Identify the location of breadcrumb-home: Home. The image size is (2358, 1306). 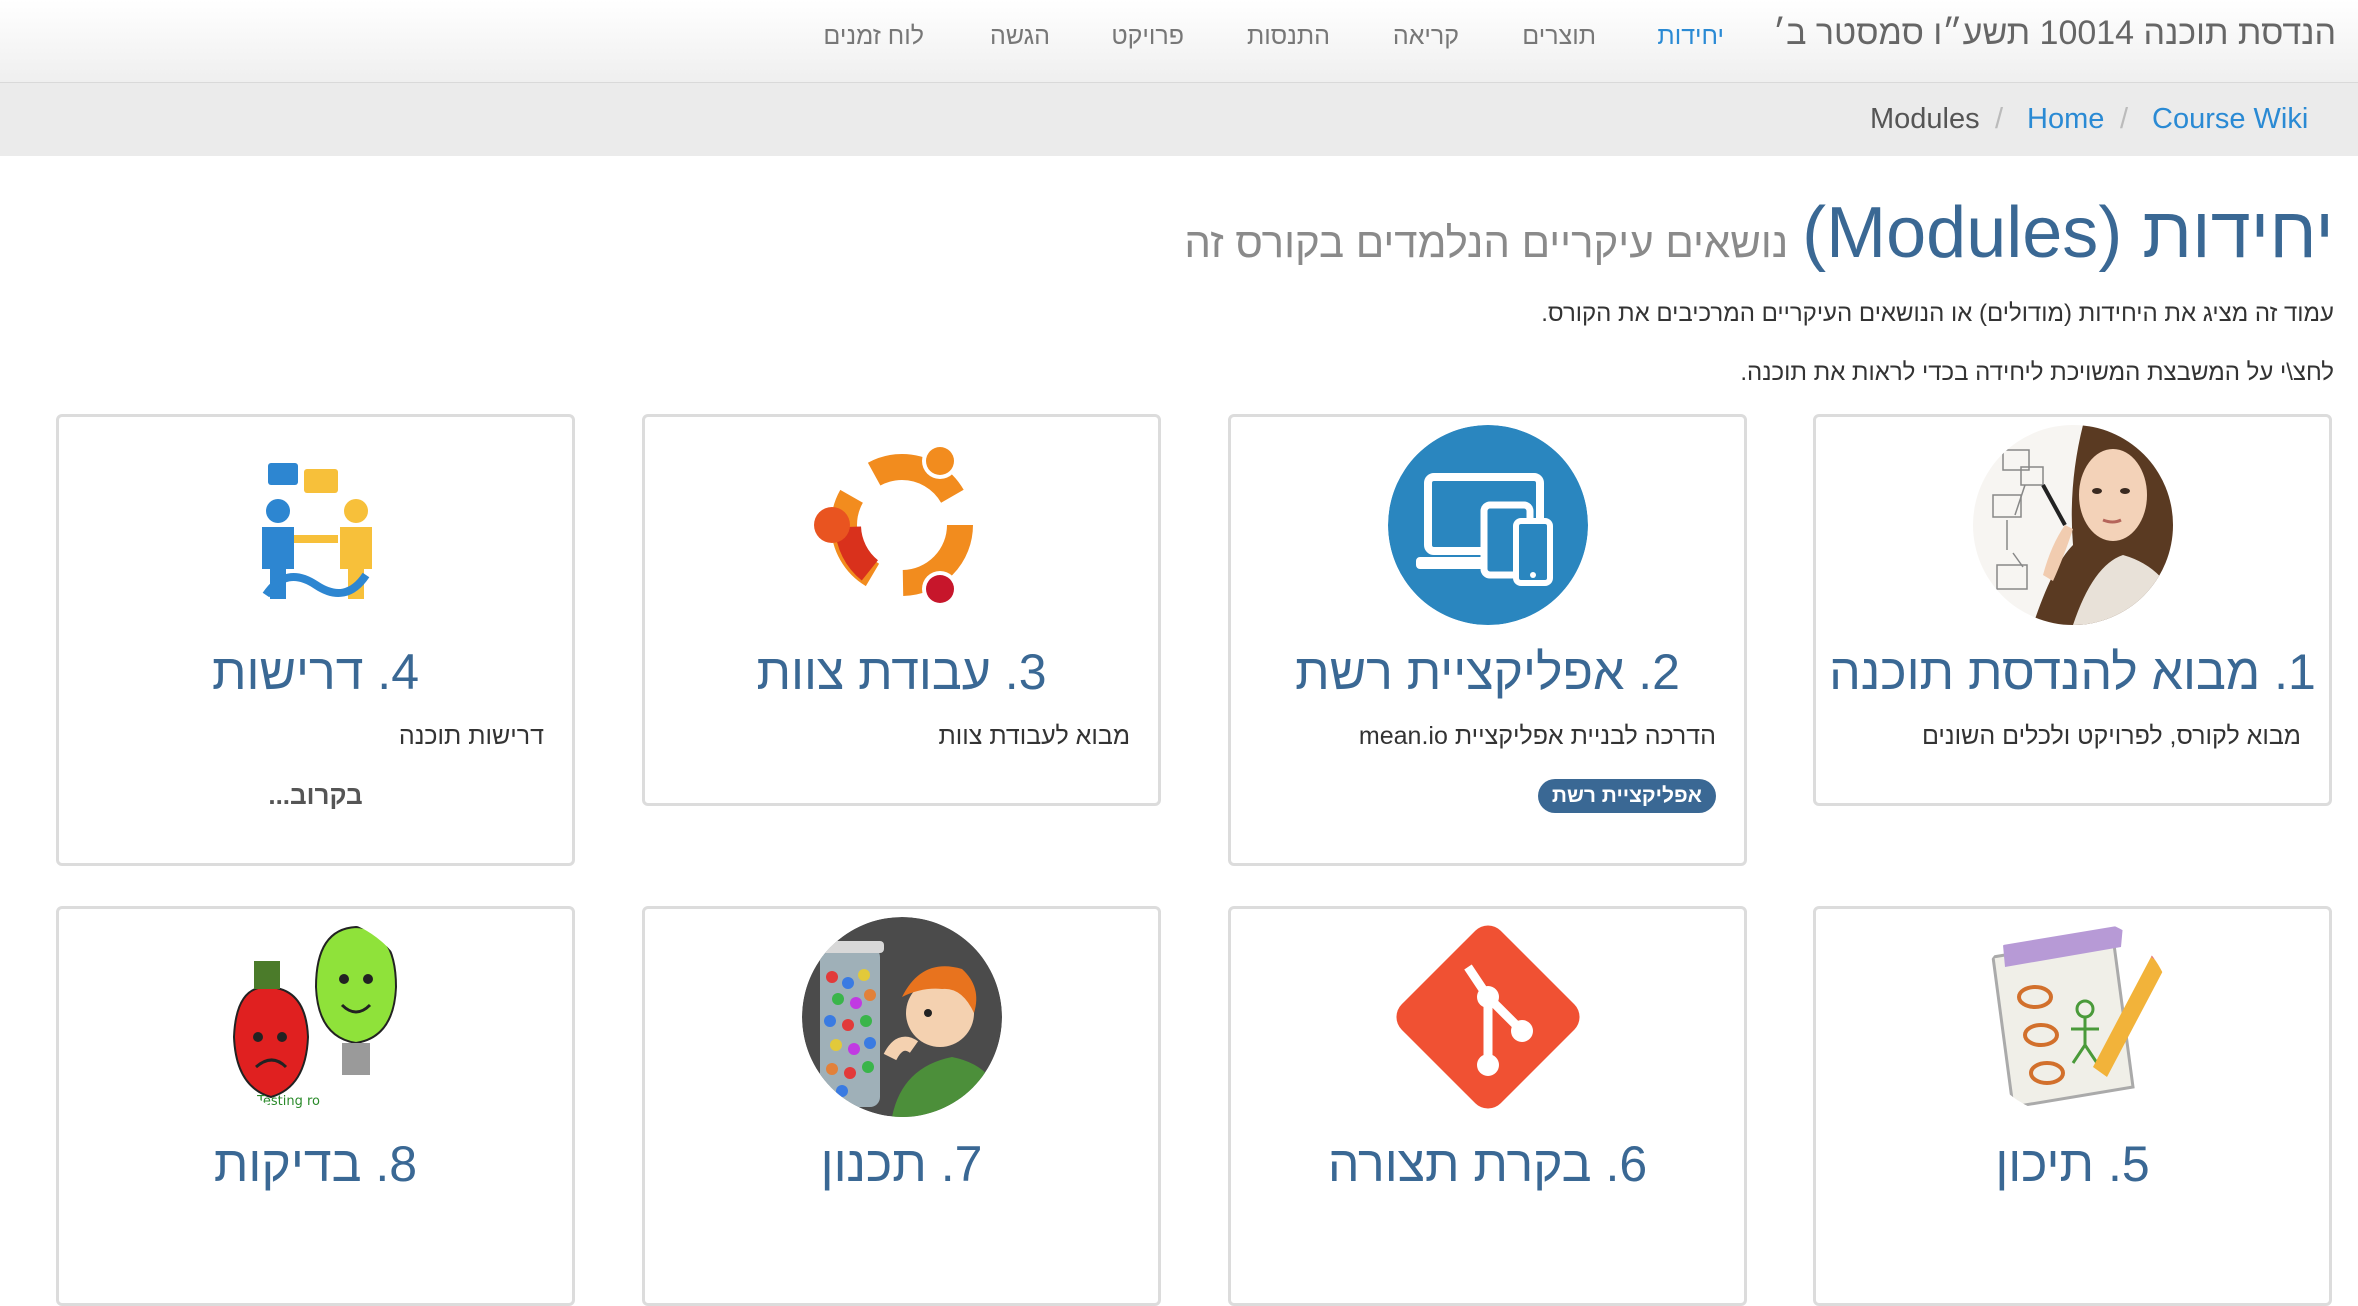
(2065, 119).